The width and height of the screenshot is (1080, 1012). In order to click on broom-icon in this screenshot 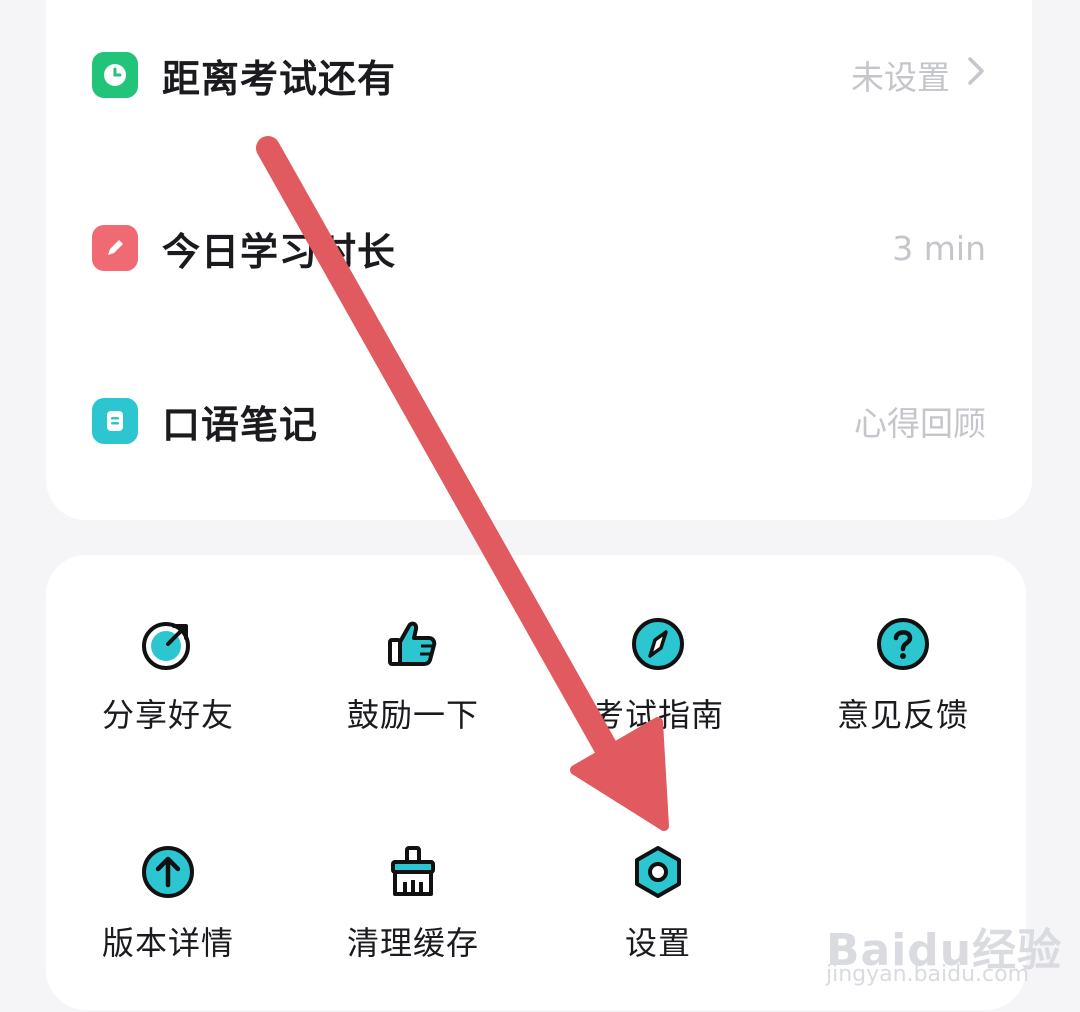, I will do `click(413, 871)`.